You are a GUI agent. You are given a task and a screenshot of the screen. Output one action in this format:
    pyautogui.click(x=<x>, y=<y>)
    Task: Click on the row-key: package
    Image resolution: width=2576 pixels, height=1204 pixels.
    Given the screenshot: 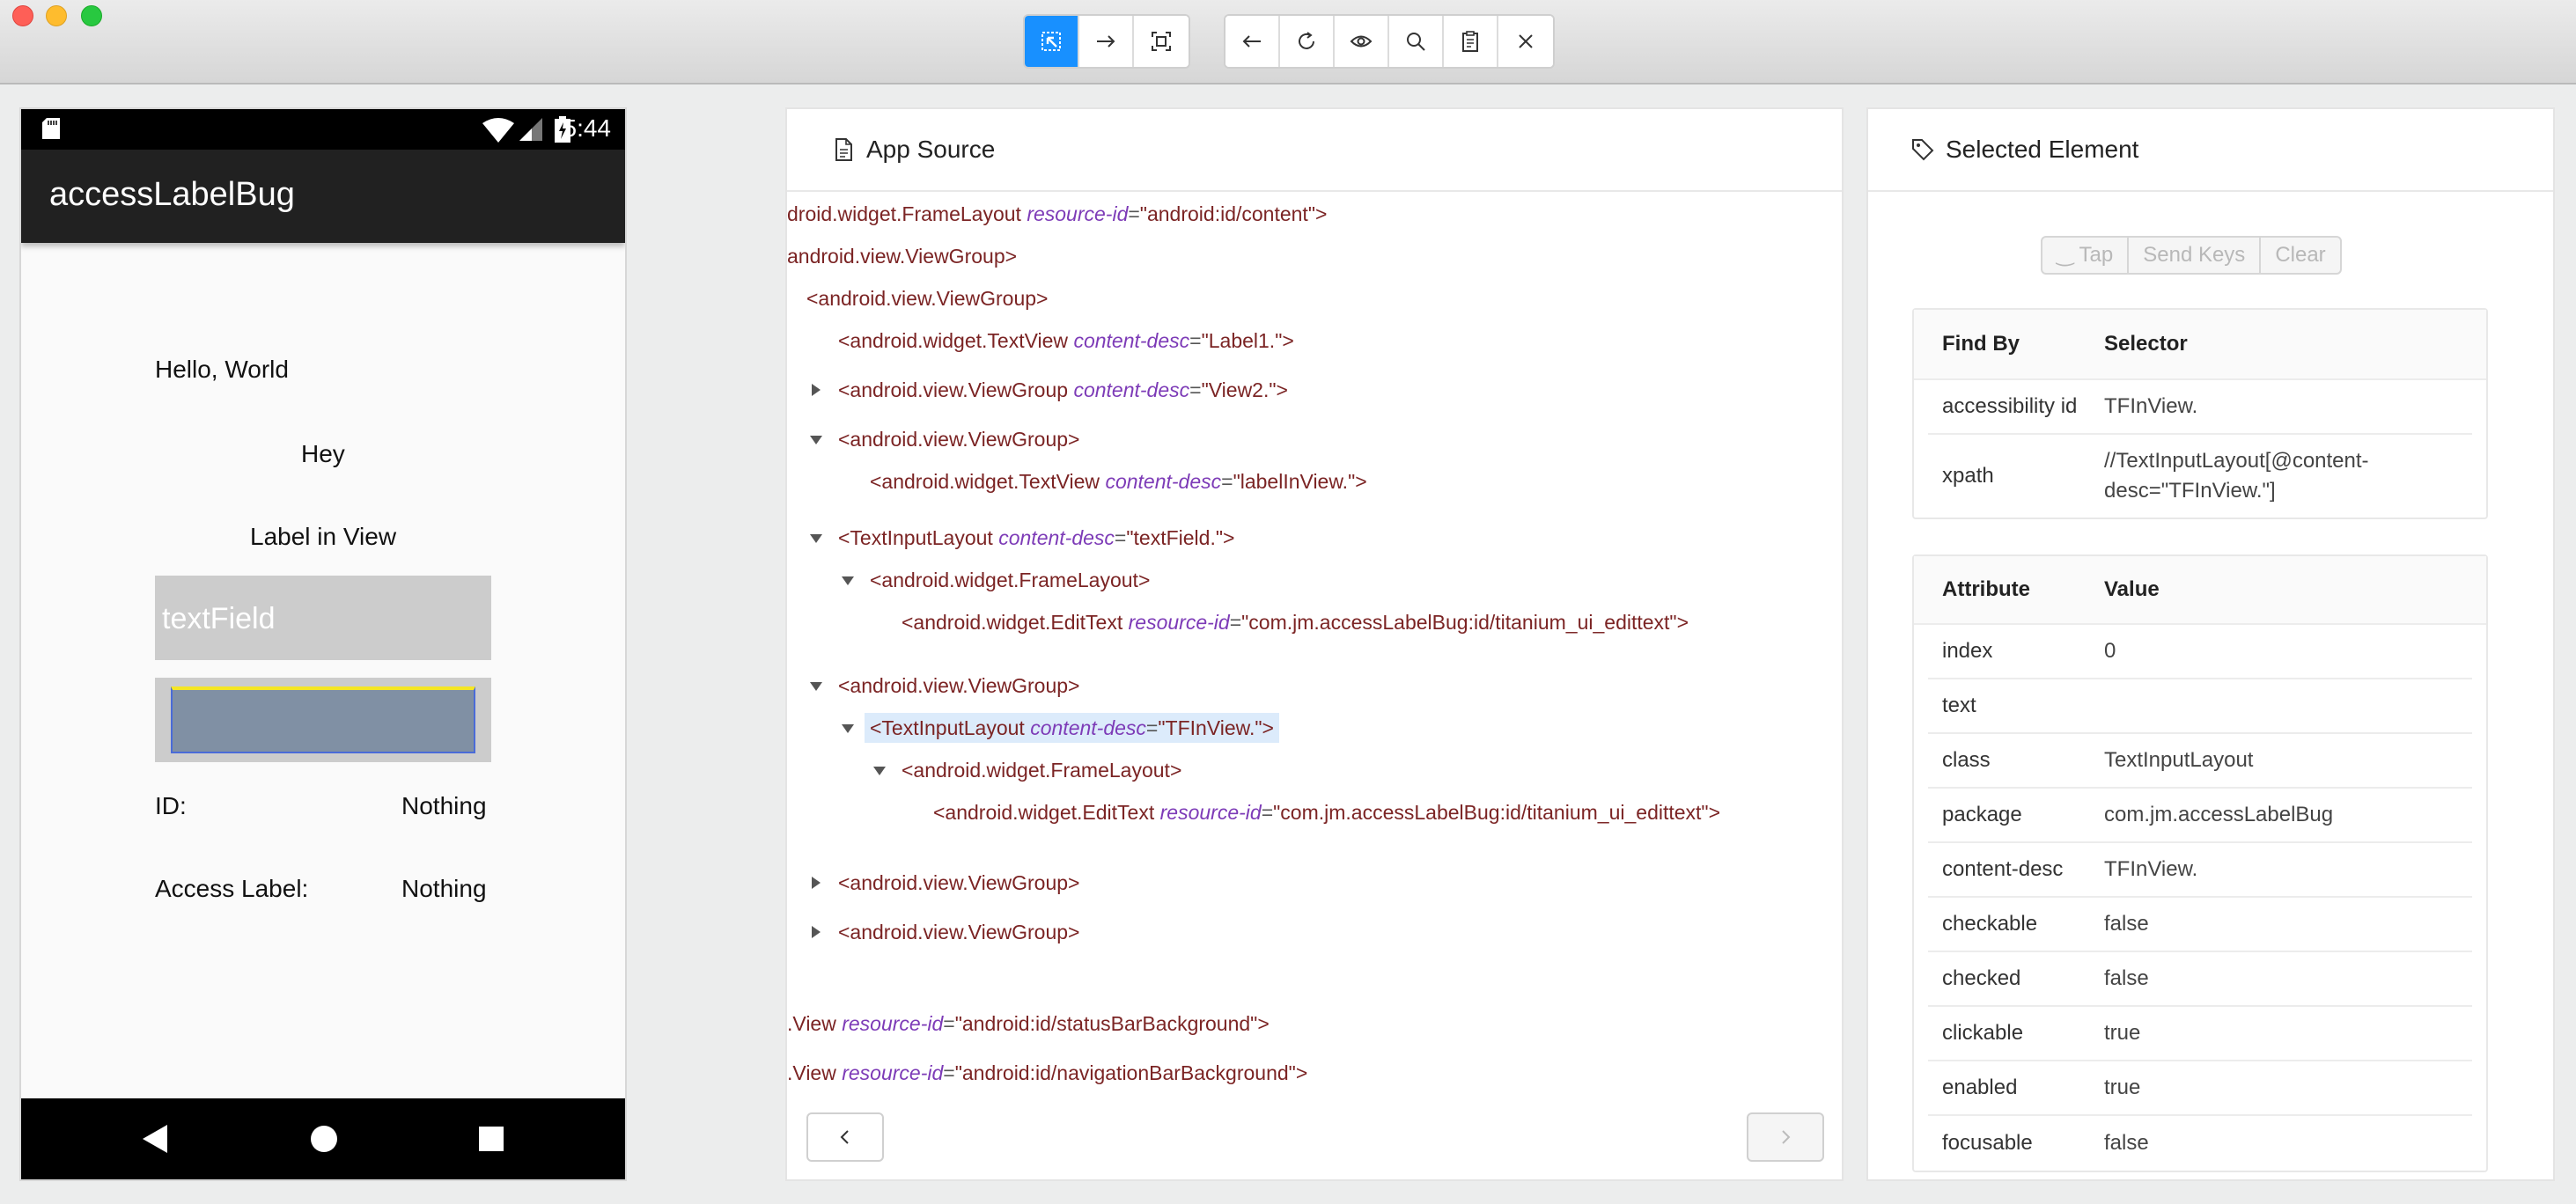 What is the action you would take?
    pyautogui.click(x=1982, y=814)
    